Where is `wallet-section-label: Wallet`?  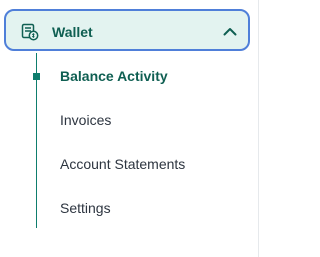 wallet-section-label: Wallet is located at coordinates (72, 32).